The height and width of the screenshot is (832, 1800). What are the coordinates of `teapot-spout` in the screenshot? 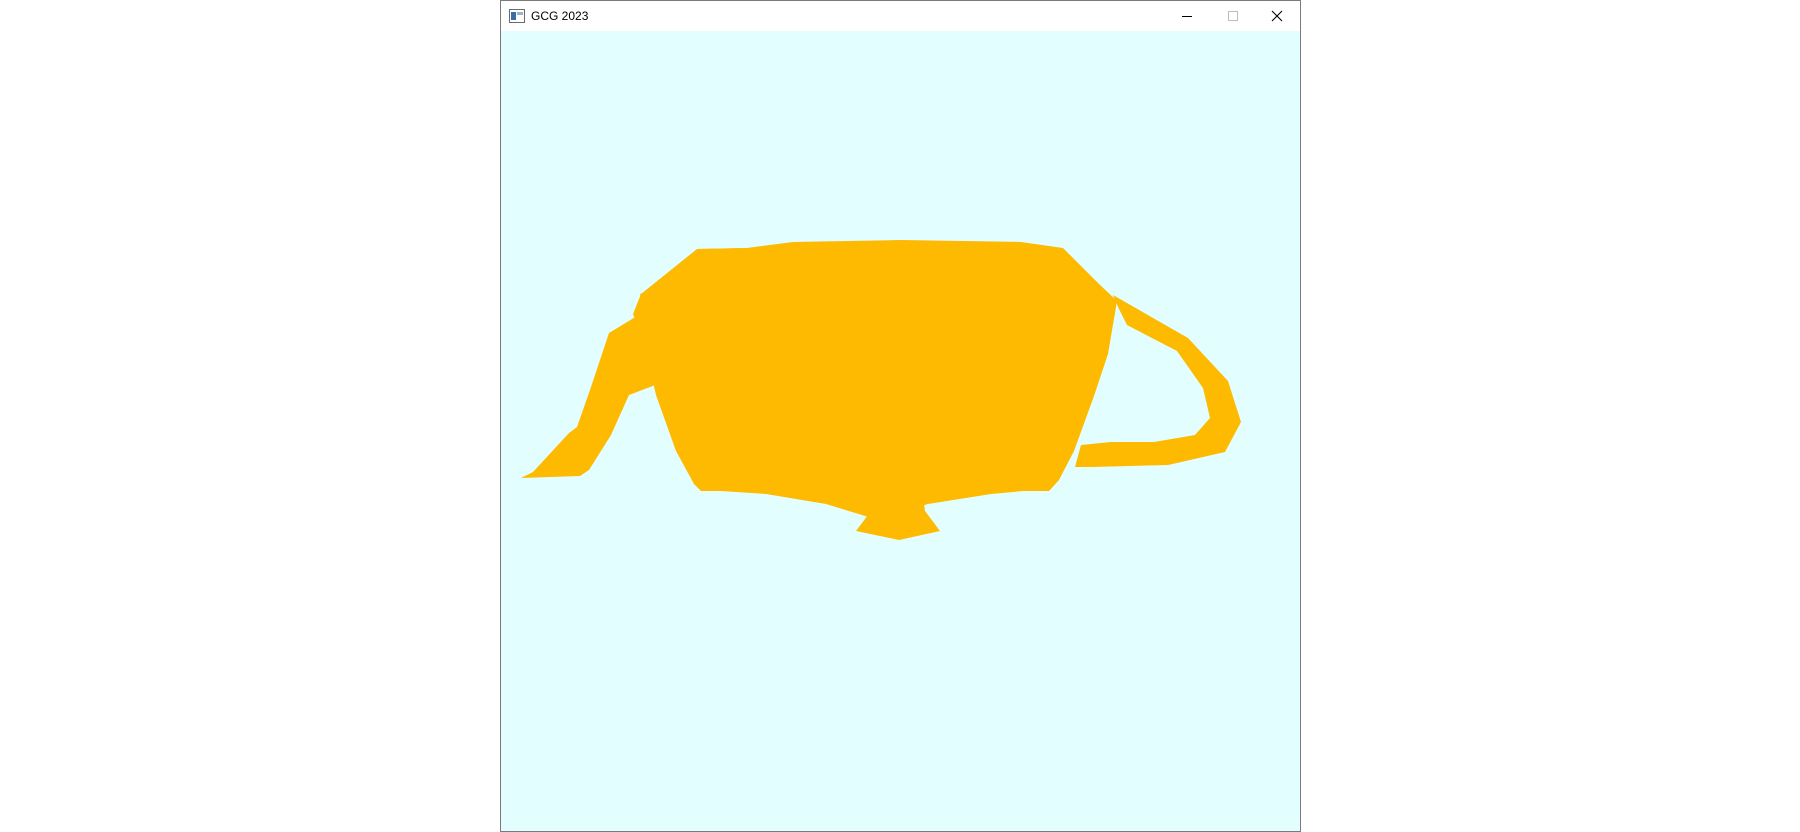 It's located at (596, 385).